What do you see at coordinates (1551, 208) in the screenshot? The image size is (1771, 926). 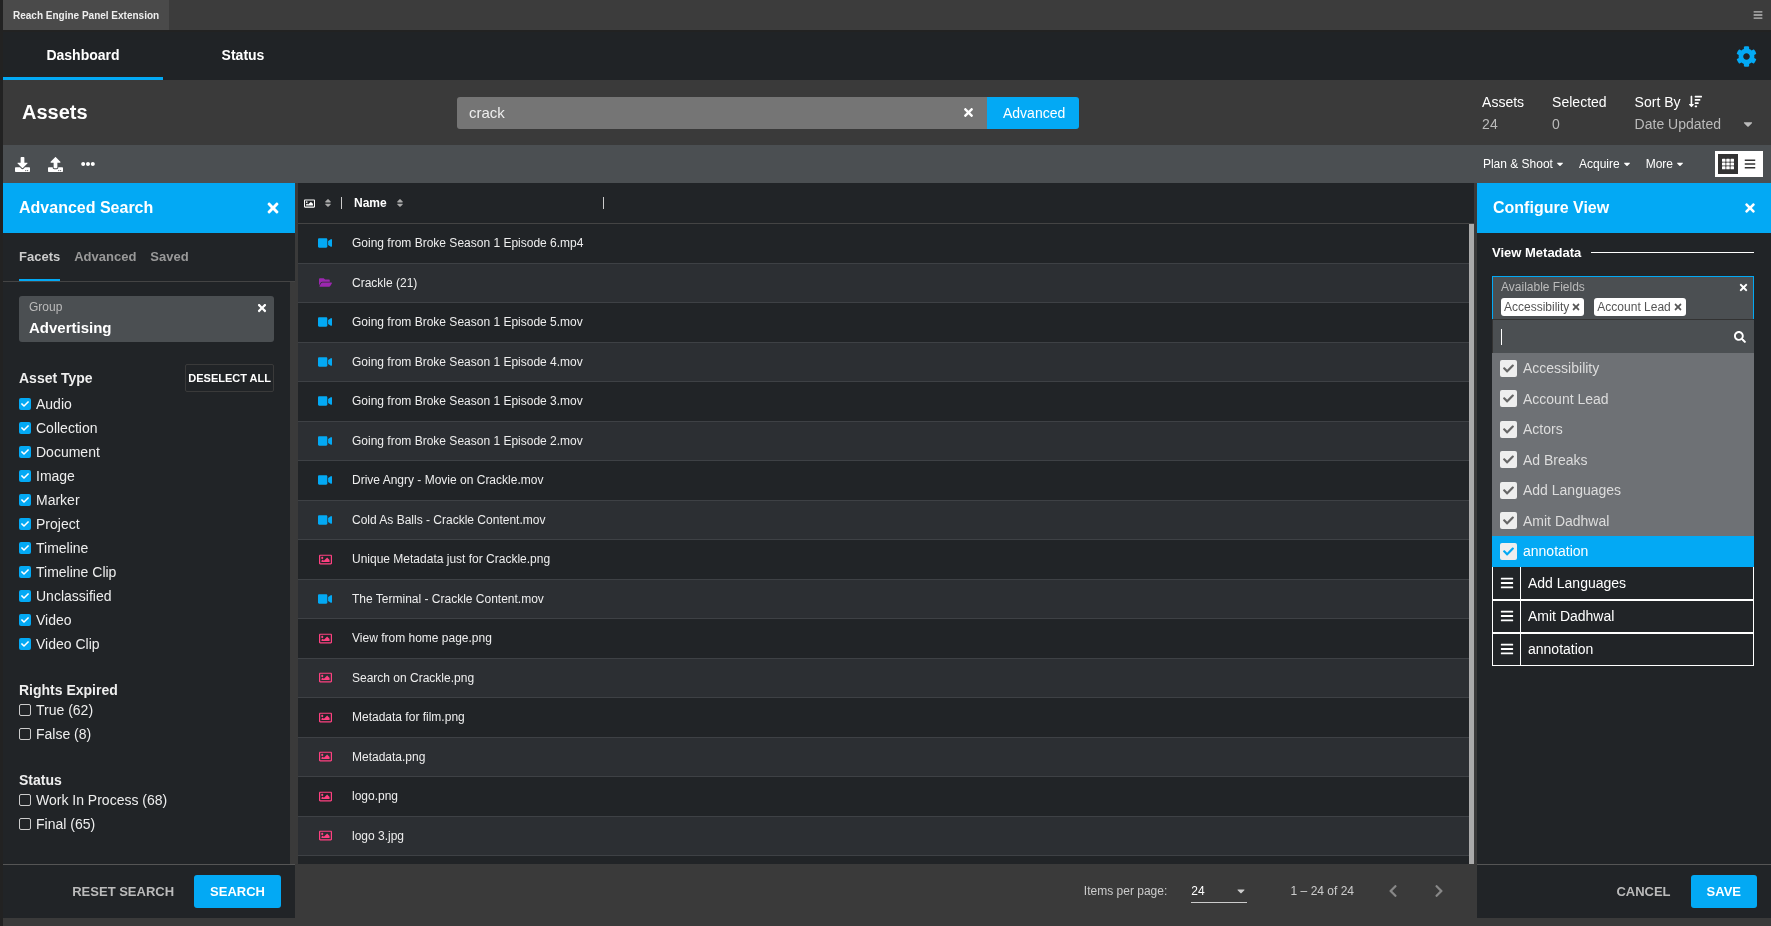 I see `panel-title: Configure View` at bounding box center [1551, 208].